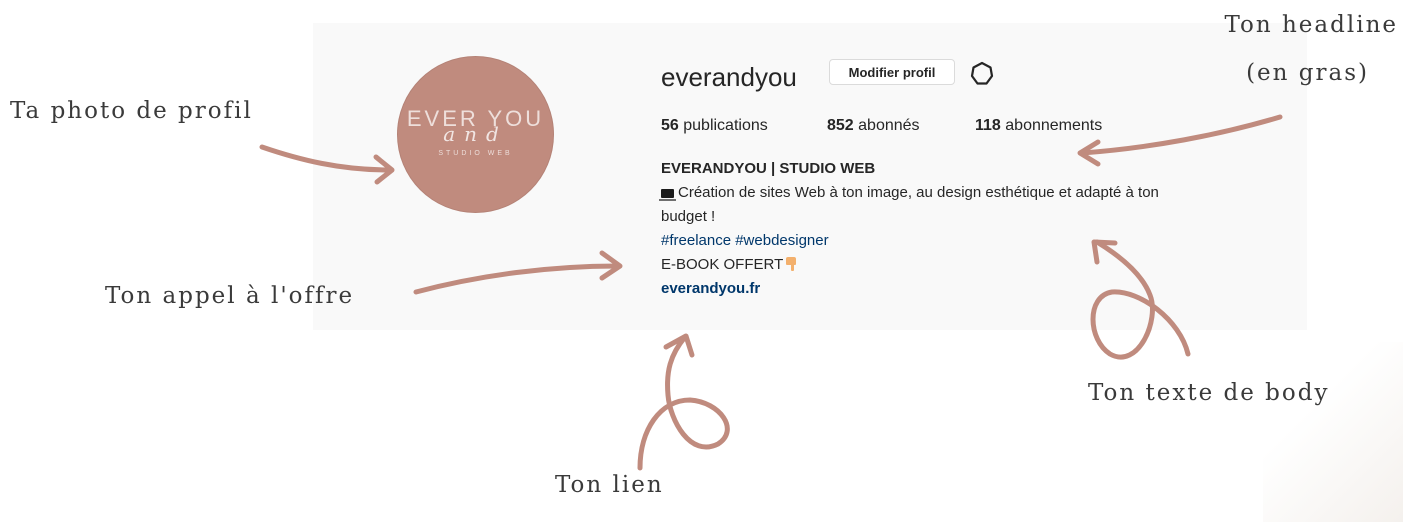 The image size is (1403, 522). I want to click on followers-label: abonnés, so click(889, 125).